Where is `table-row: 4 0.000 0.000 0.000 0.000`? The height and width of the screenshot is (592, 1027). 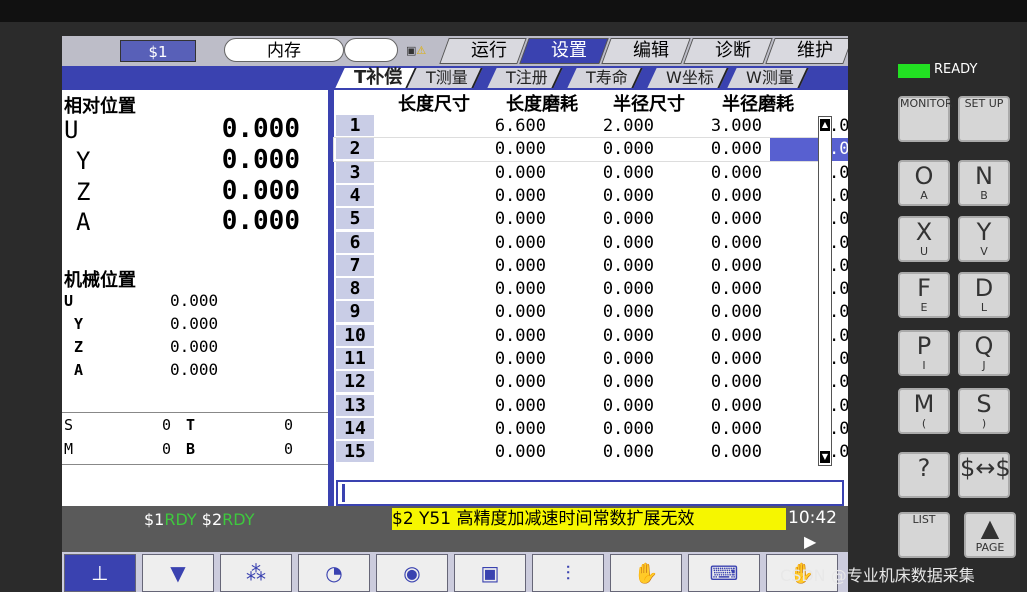 table-row: 4 0.000 0.000 0.000 0.000 is located at coordinates (591, 196).